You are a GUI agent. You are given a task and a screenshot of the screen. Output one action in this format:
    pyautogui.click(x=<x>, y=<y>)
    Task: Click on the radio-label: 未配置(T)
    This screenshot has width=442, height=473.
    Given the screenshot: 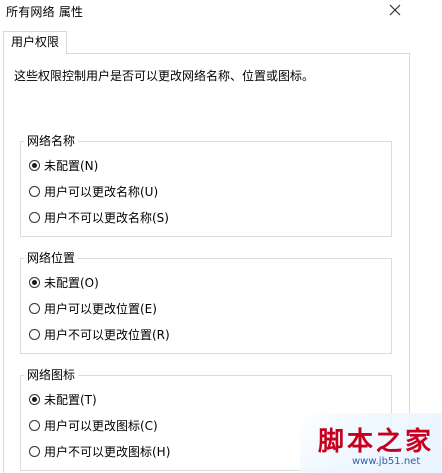 What is the action you would take?
    pyautogui.click(x=70, y=399)
    